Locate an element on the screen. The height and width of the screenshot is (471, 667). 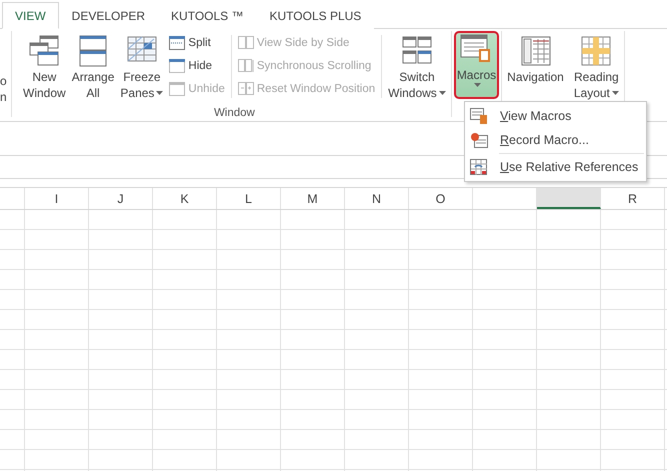
split-icon is located at coordinates (177, 43).